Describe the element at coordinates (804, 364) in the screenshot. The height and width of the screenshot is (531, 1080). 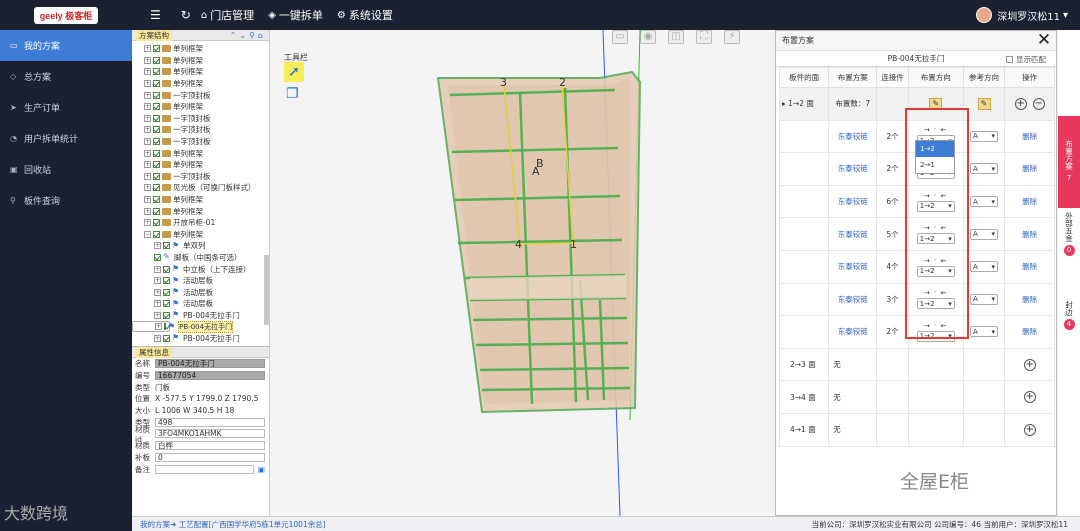
I see `face-cell: 2→3 面` at that location.